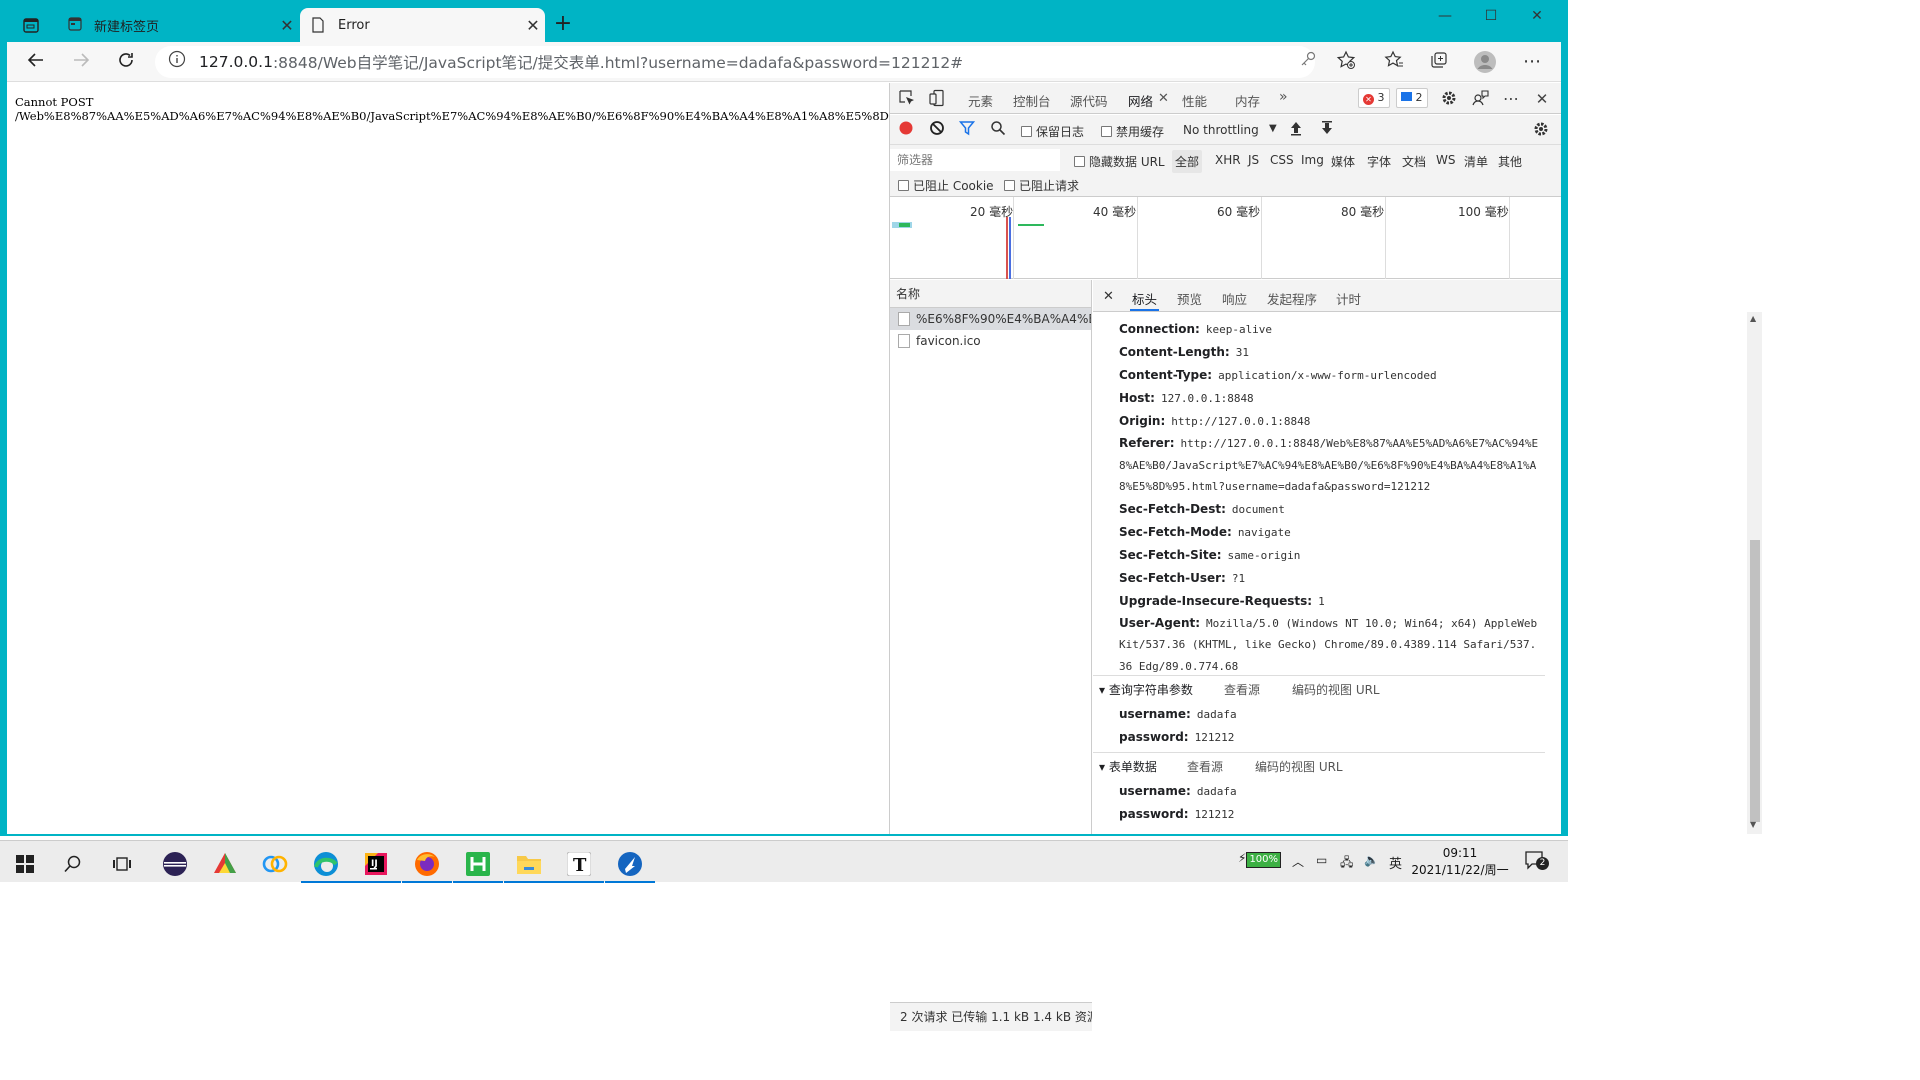 The width and height of the screenshot is (1920, 1080). What do you see at coordinates (1536, 861) in the screenshot?
I see `notification-center-icon: 2` at bounding box center [1536, 861].